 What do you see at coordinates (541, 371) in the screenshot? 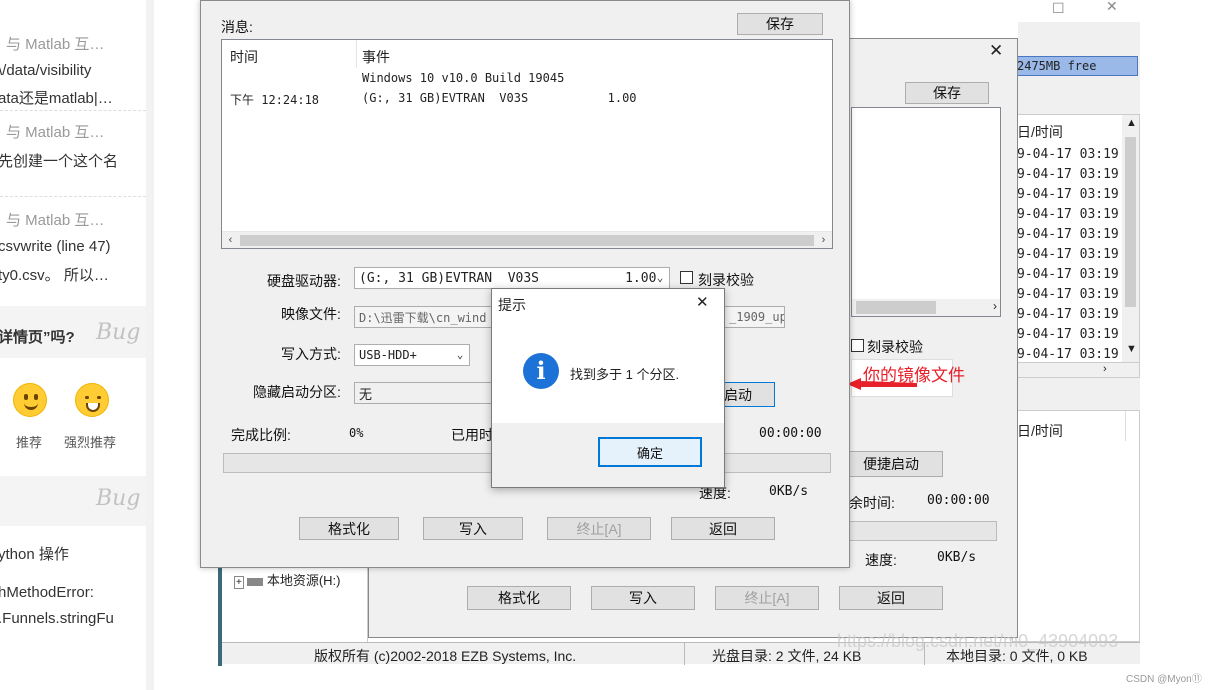
I see `info-icon: i` at bounding box center [541, 371].